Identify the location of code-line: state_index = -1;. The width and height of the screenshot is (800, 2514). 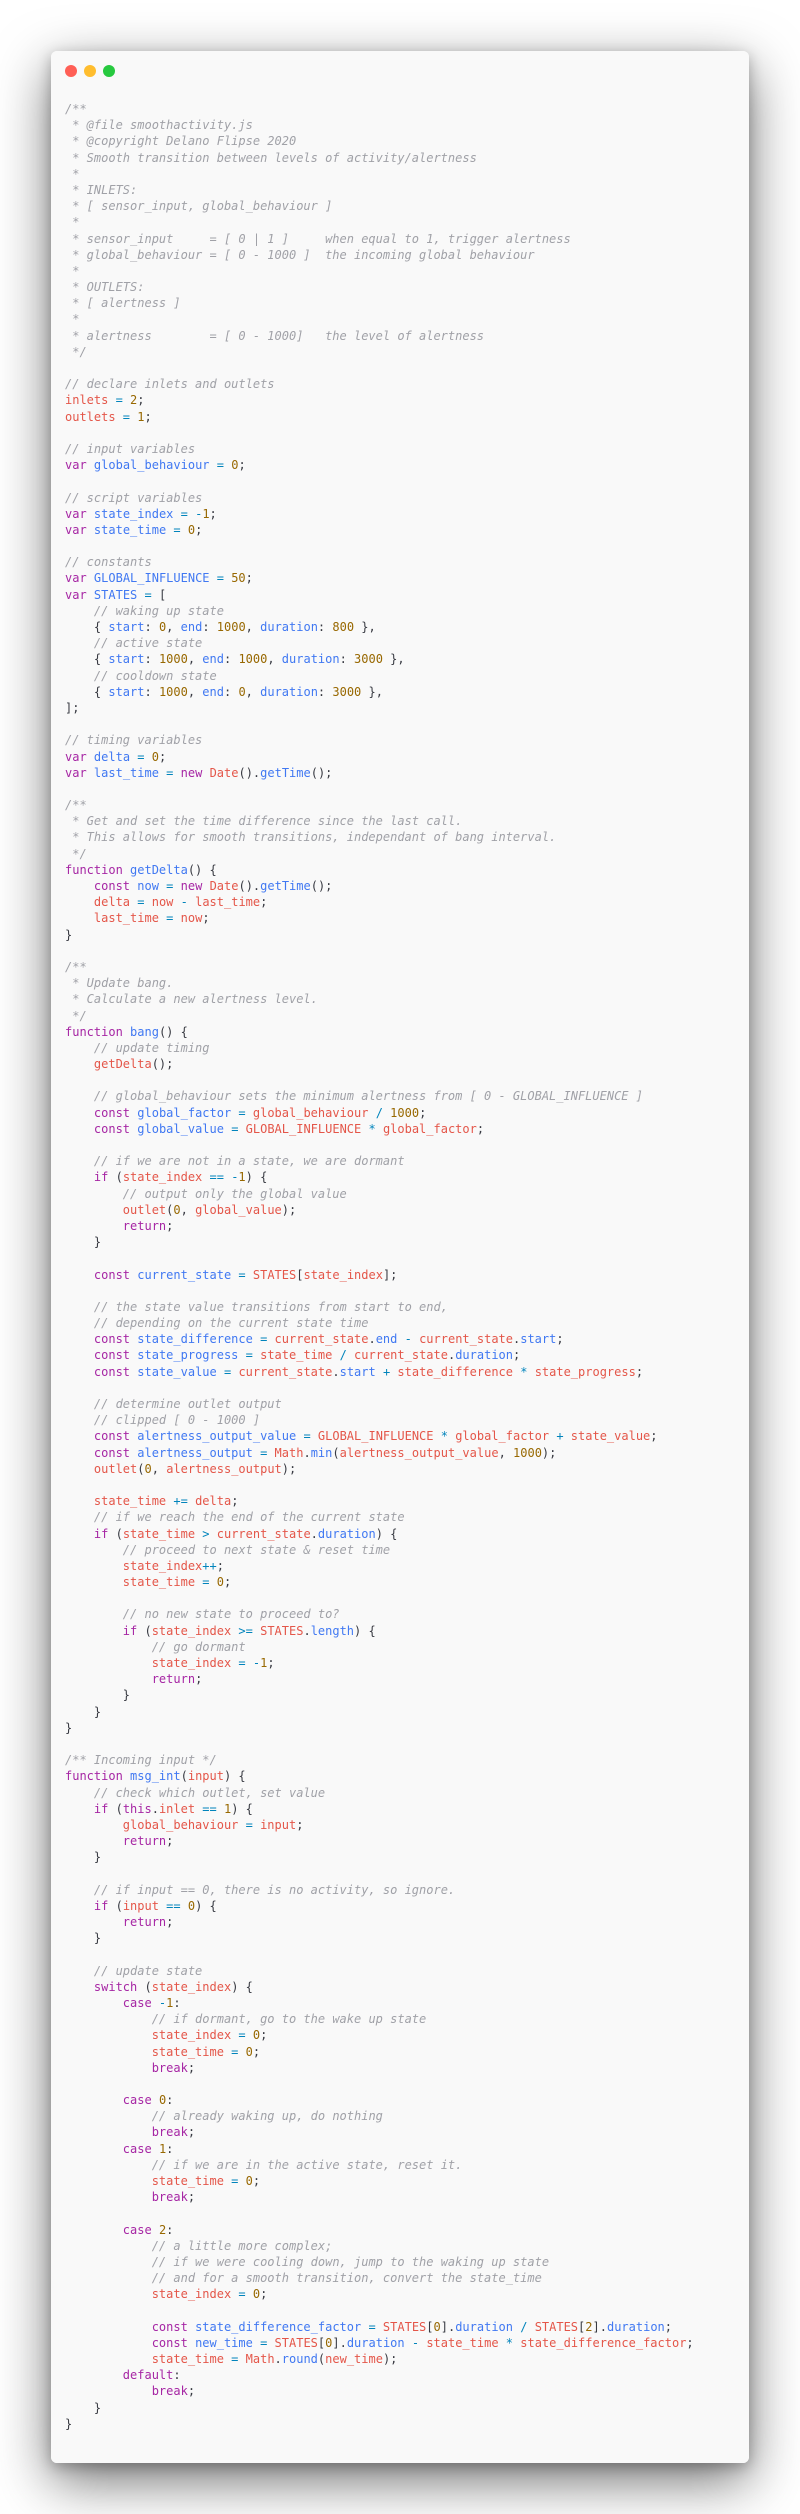
(405, 1663).